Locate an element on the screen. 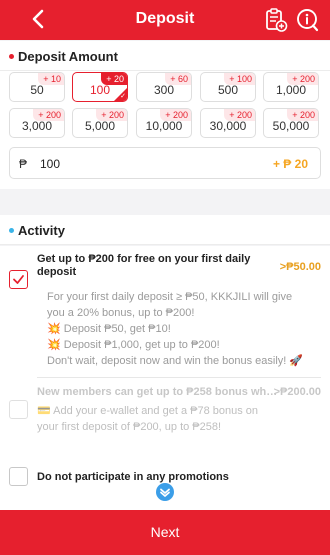 The height and width of the screenshot is (555, 330). promo-min-amount: >₱50.00 is located at coordinates (300, 267).